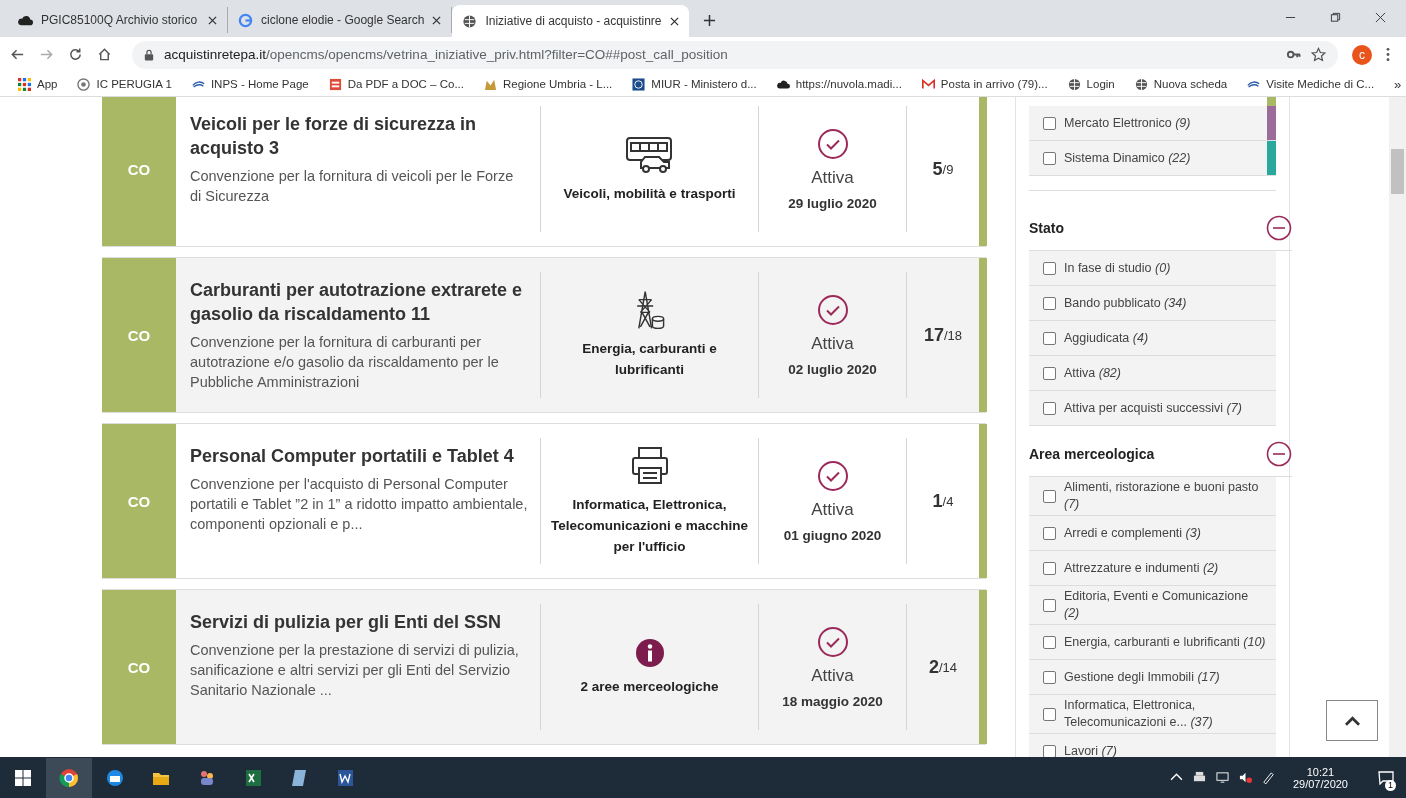  Describe the element at coordinates (345, 362) in the screenshot. I see `initiative-description: Convenzione per la fornitura di carburanti per autotrazione e/o gasolio da riscaldamento per le Pubbliche Amministrazioni` at that location.